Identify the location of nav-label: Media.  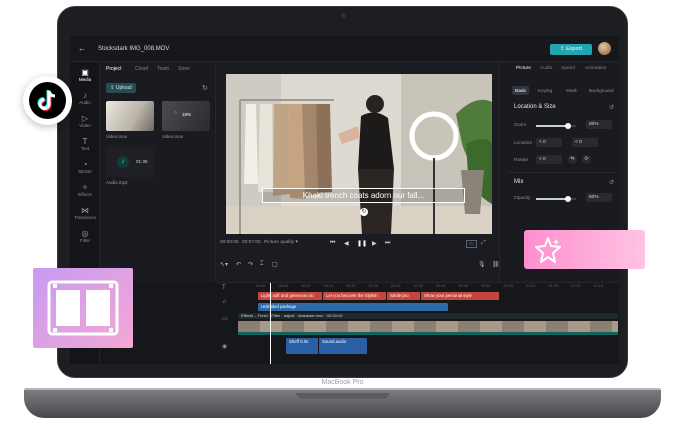
(85, 79).